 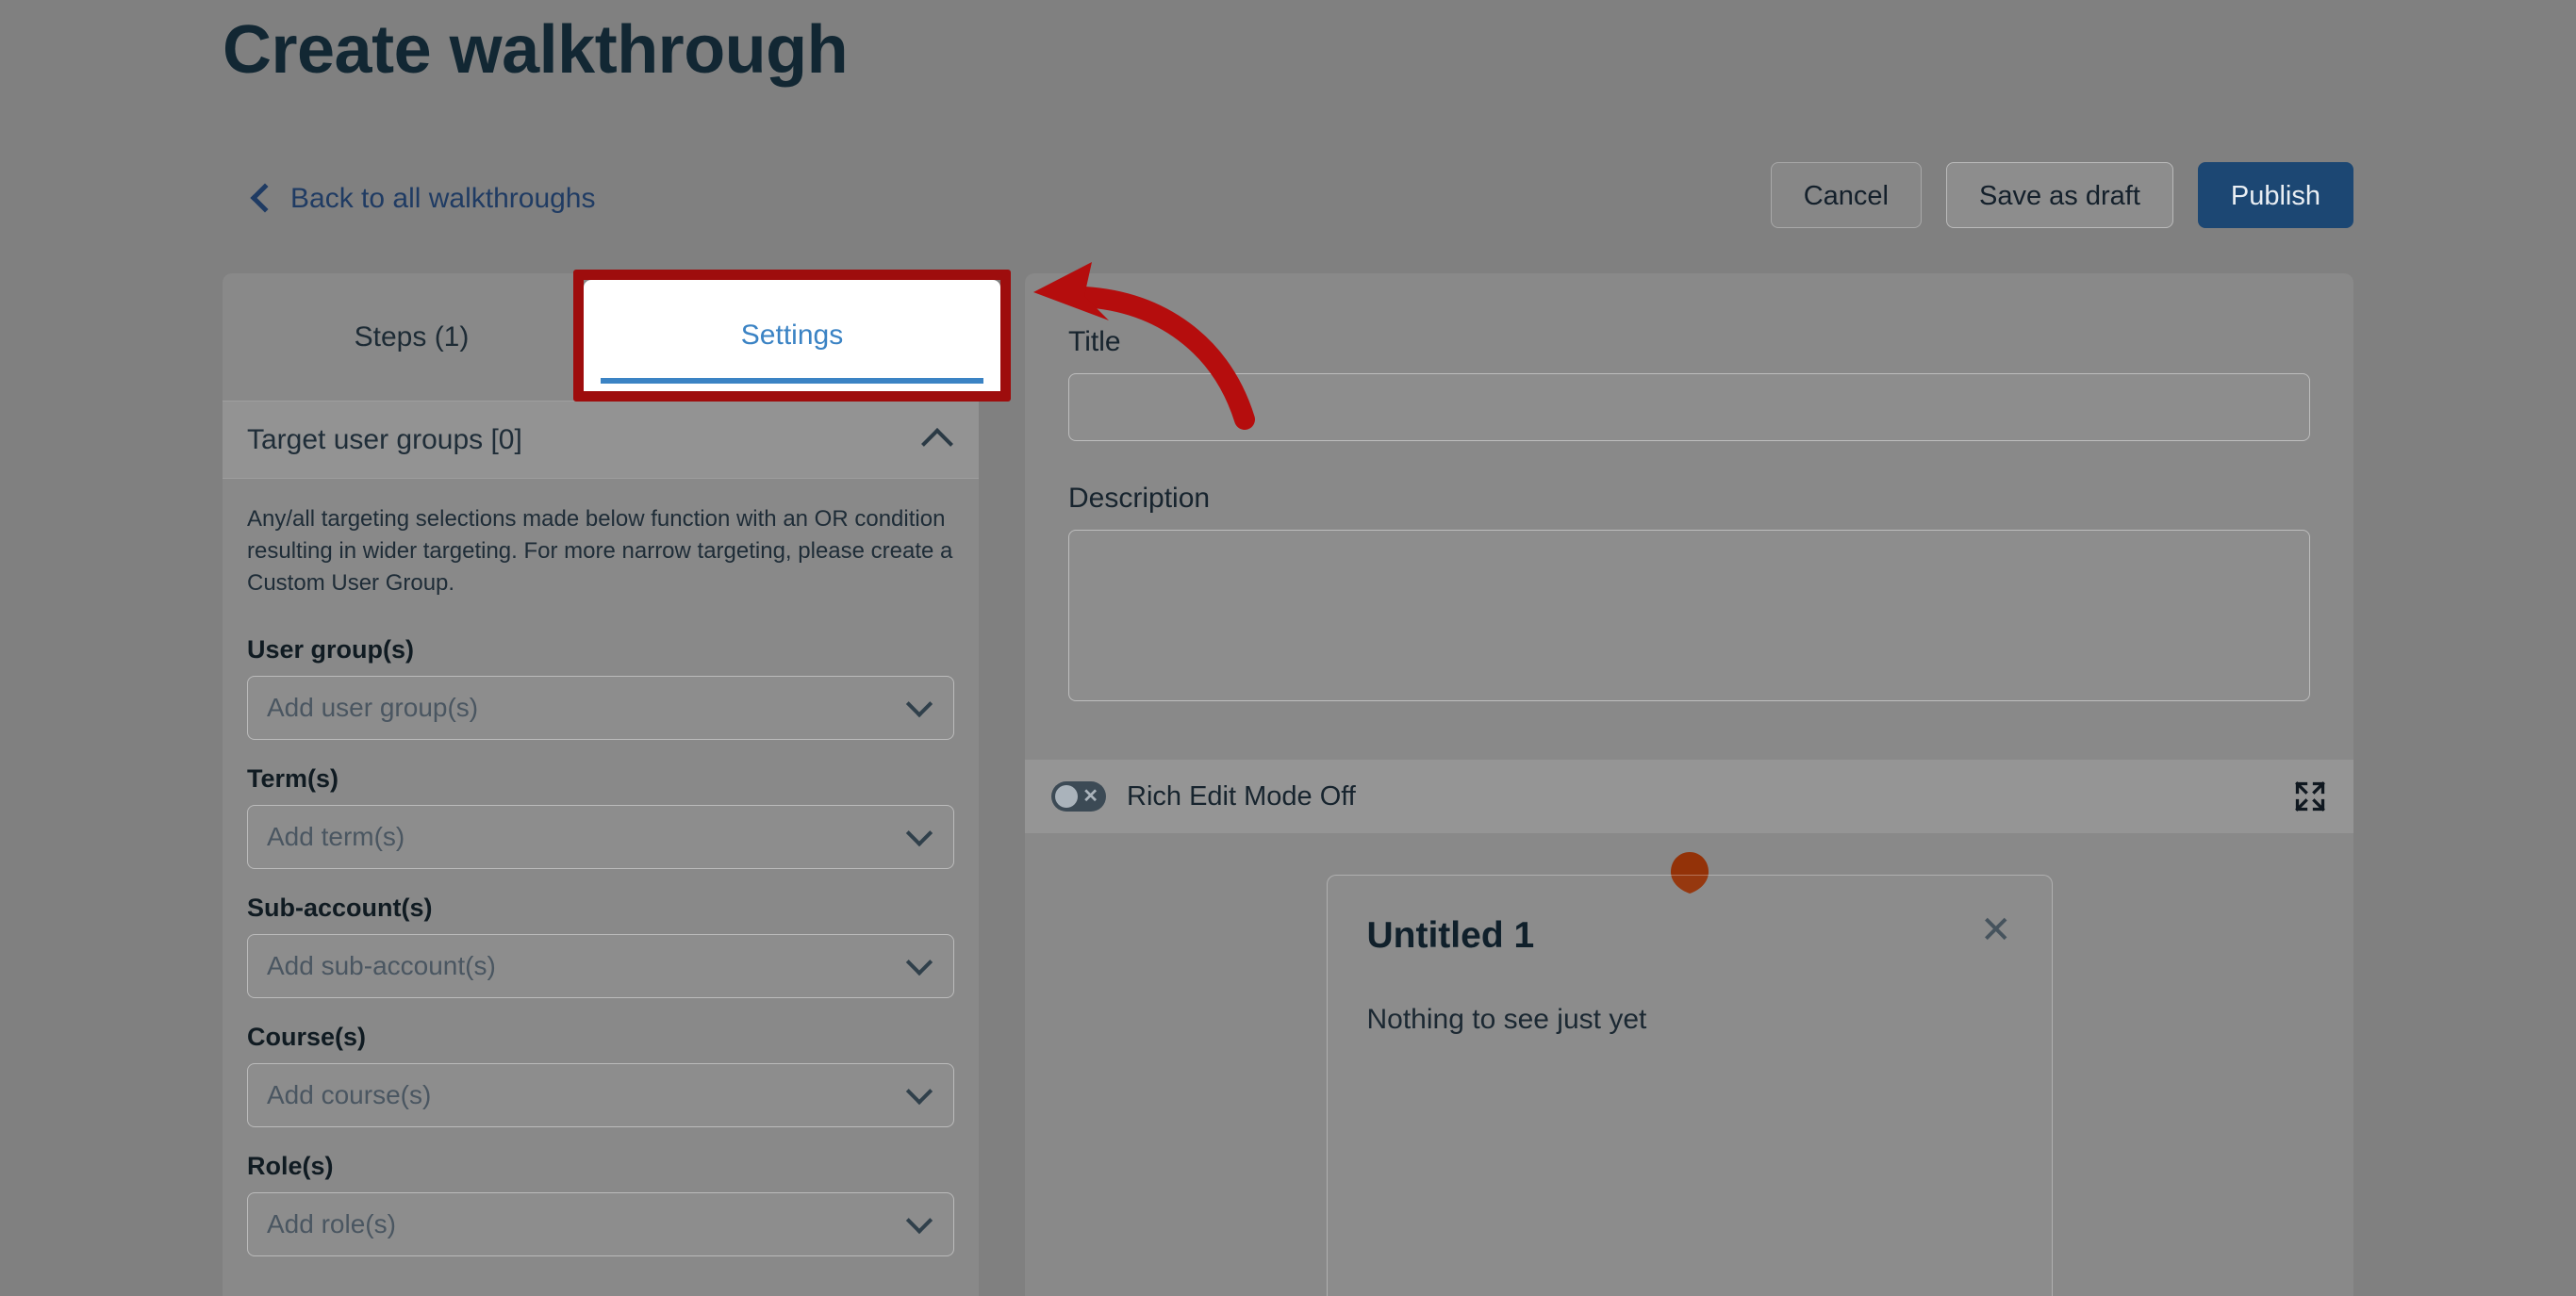 I want to click on rich-edit-left: ✕ Rich Edit Mode Off, so click(x=1203, y=797).